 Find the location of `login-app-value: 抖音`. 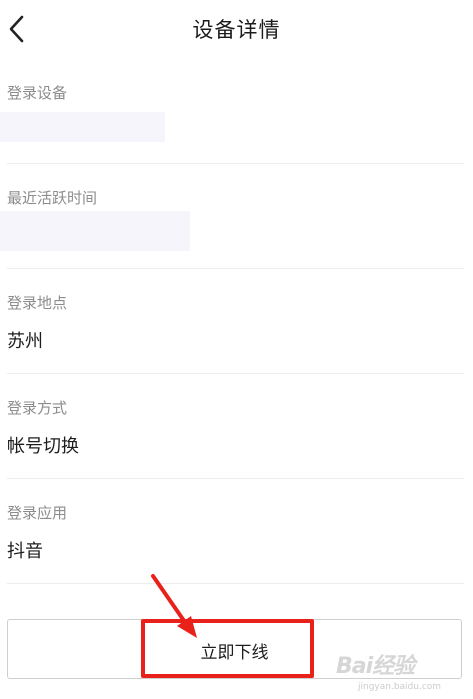

login-app-value: 抖音 is located at coordinates (25, 551).